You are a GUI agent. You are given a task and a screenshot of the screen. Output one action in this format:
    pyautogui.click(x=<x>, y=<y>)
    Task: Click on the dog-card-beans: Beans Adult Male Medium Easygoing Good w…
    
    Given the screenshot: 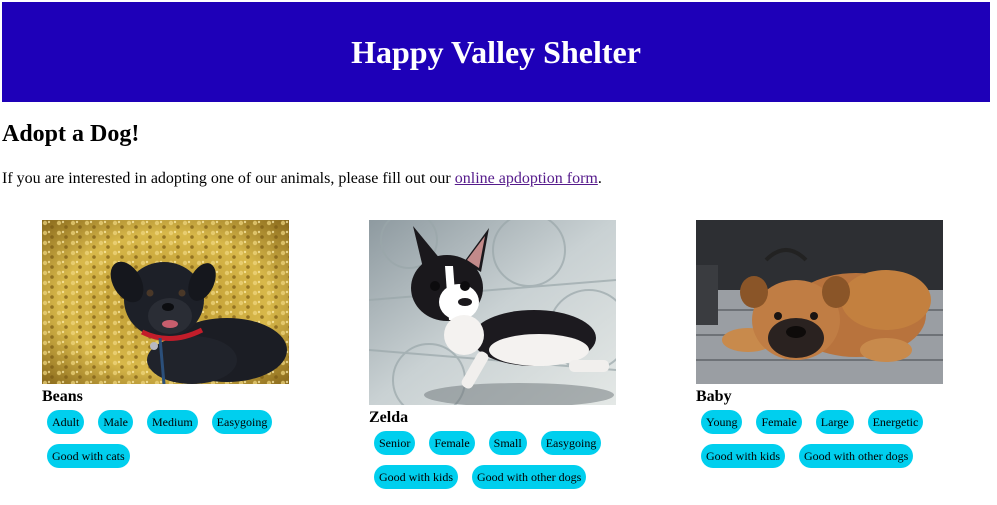 What is the action you would take?
    pyautogui.click(x=172, y=349)
    